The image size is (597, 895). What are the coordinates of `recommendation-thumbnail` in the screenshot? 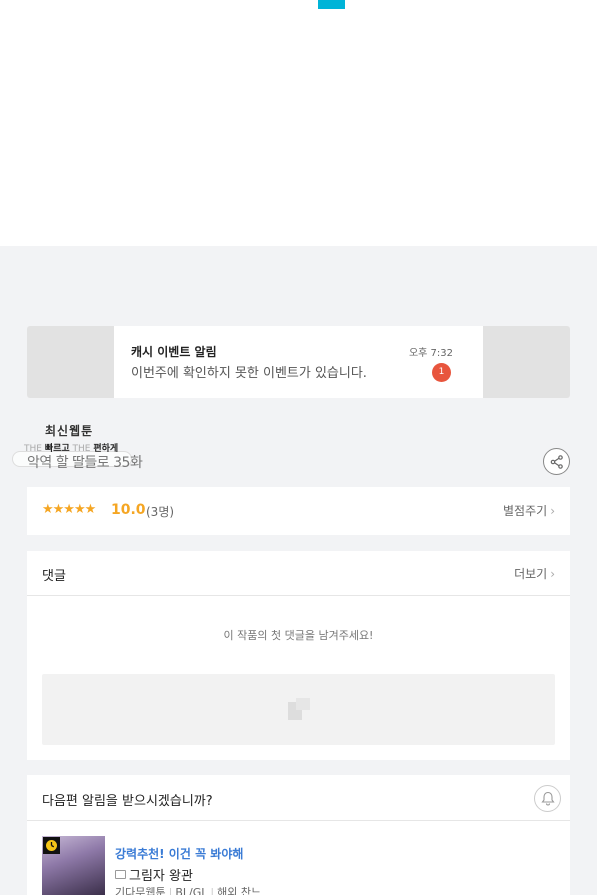 It's located at (73, 865).